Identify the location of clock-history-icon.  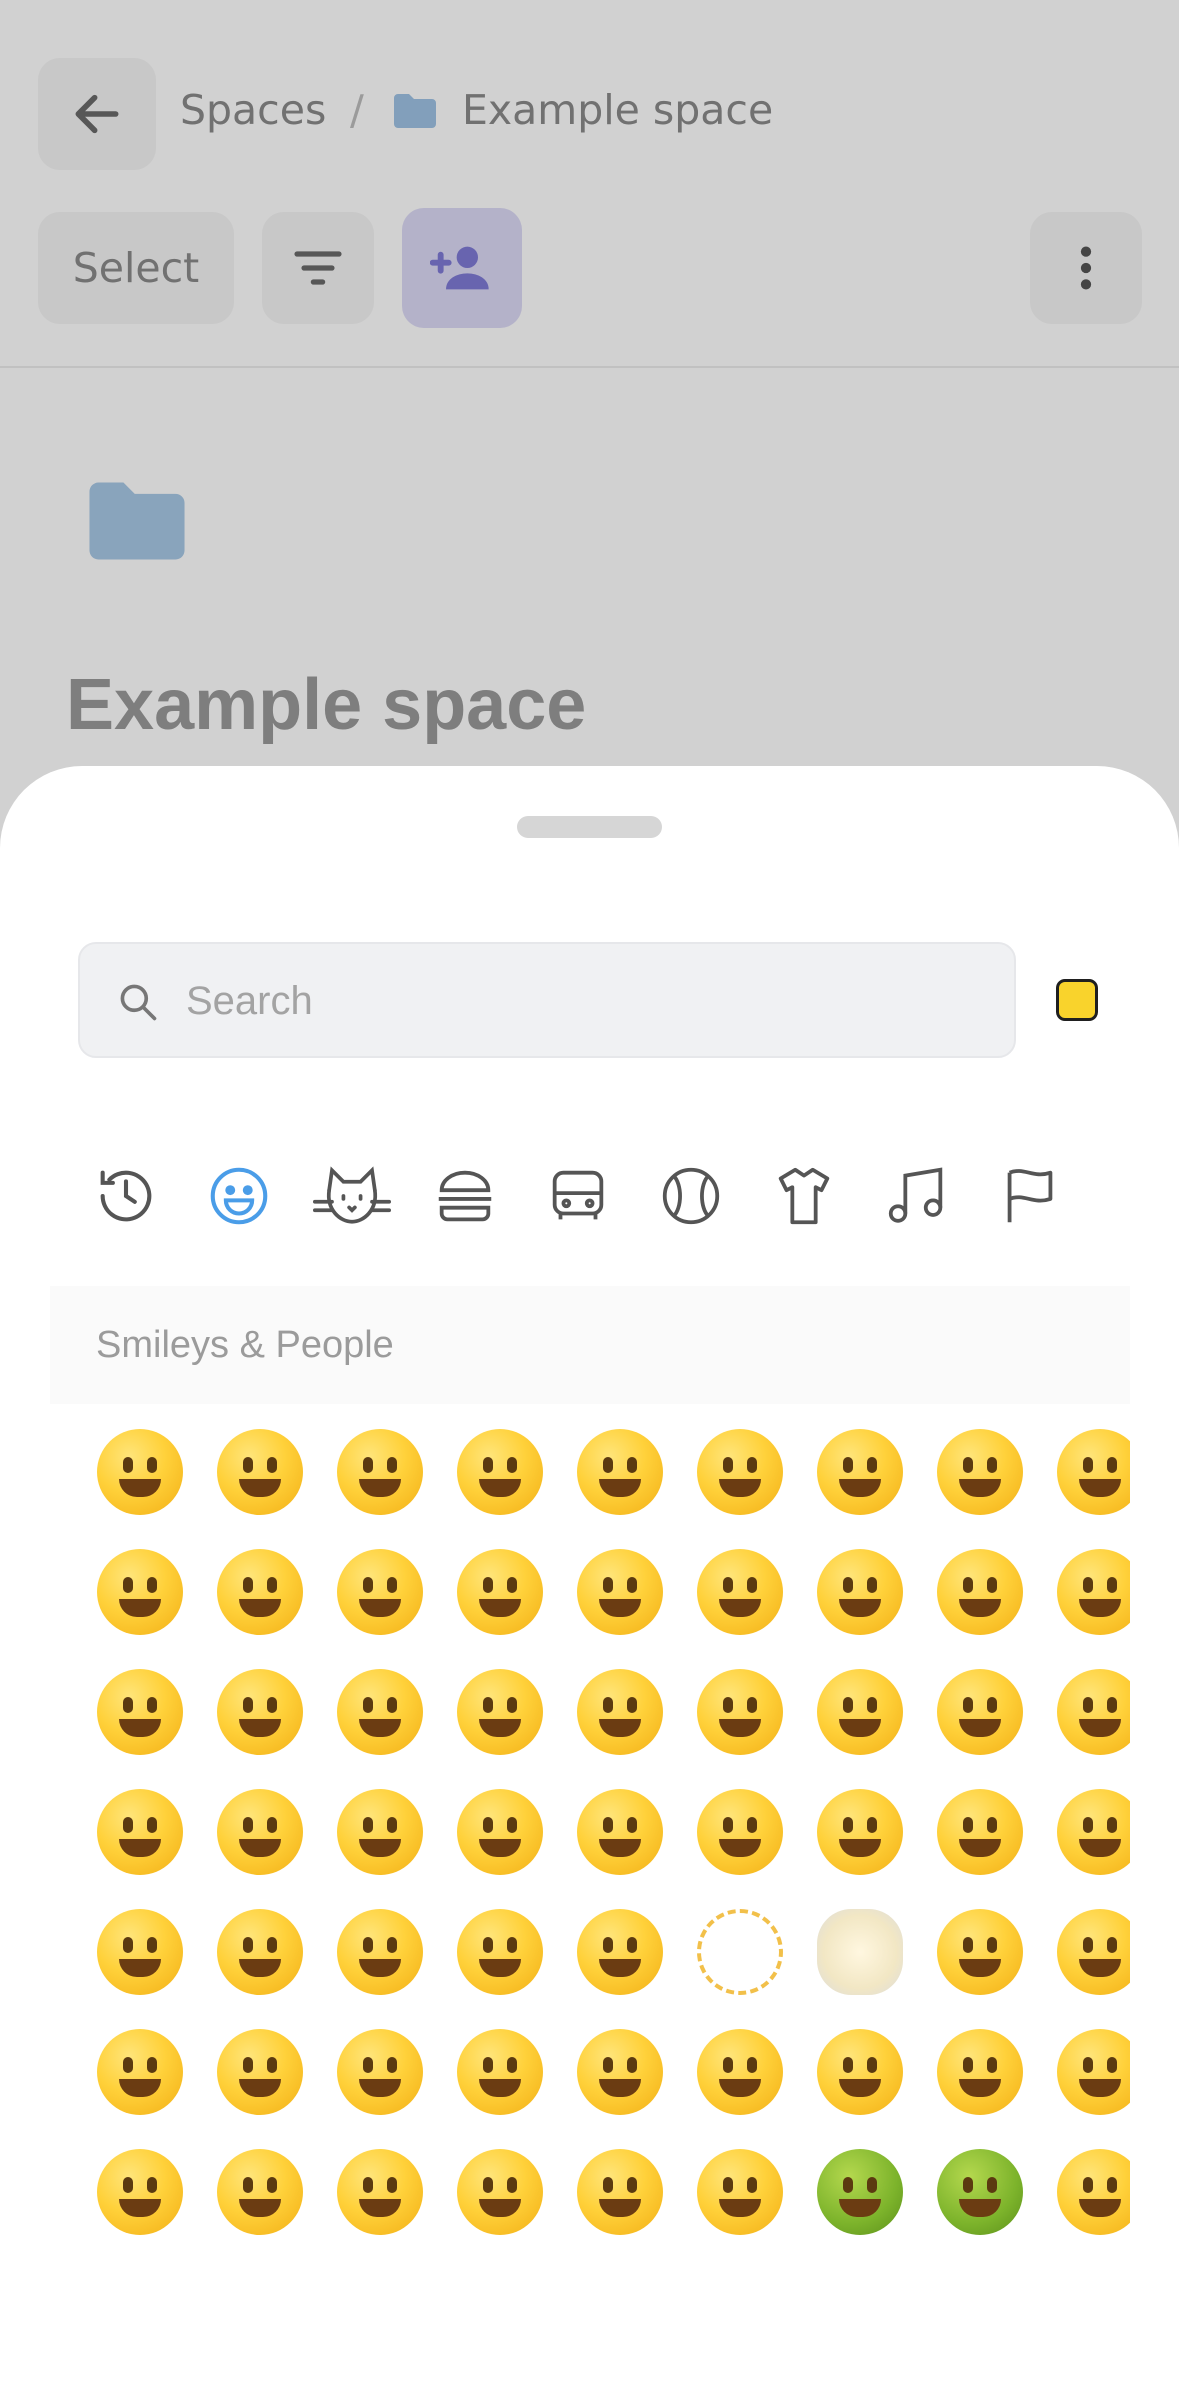
(126, 1196).